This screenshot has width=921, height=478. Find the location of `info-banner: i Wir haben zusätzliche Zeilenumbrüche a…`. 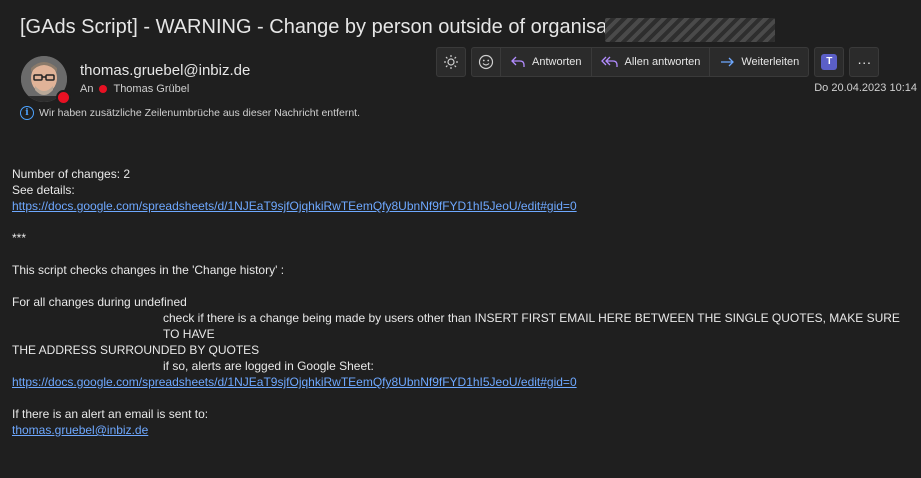

info-banner: i Wir haben zusätzliche Zeilenumbrüche a… is located at coordinates (190, 113).